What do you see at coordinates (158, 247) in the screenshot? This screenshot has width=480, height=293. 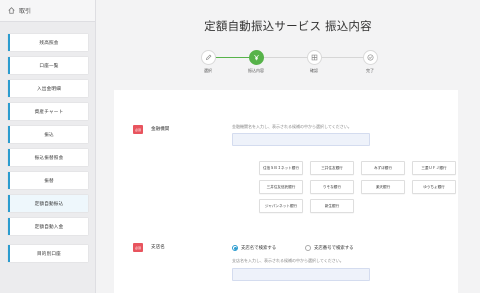 I see `branch-label: 支店名` at bounding box center [158, 247].